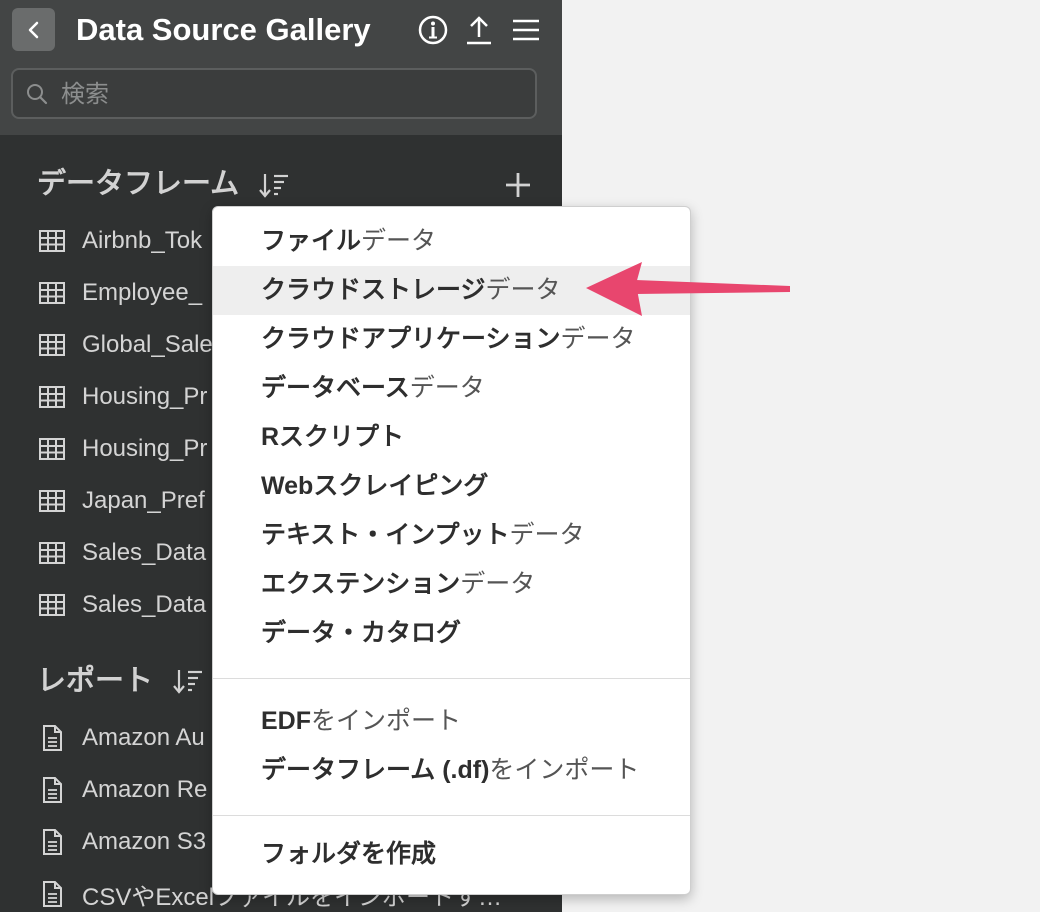  Describe the element at coordinates (349, 854) in the screenshot. I see `menu-item-bold: フォルダを作成` at that location.